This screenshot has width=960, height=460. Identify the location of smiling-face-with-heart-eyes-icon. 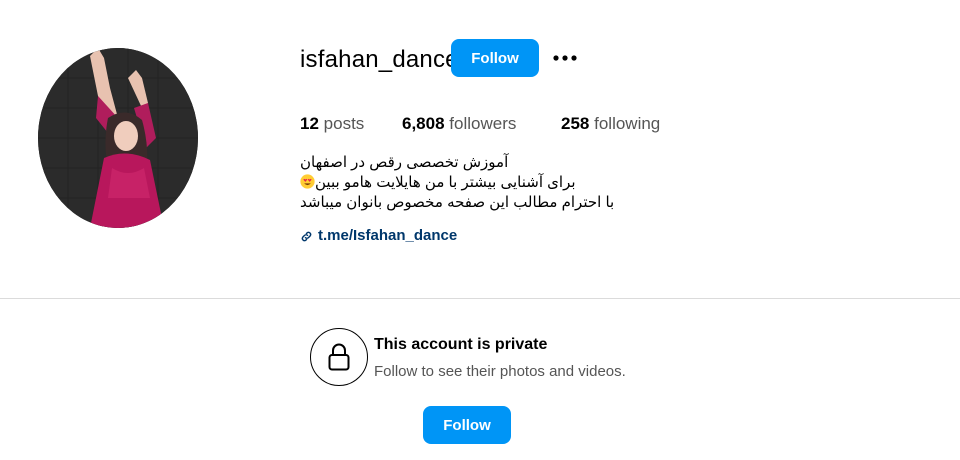
(307, 181).